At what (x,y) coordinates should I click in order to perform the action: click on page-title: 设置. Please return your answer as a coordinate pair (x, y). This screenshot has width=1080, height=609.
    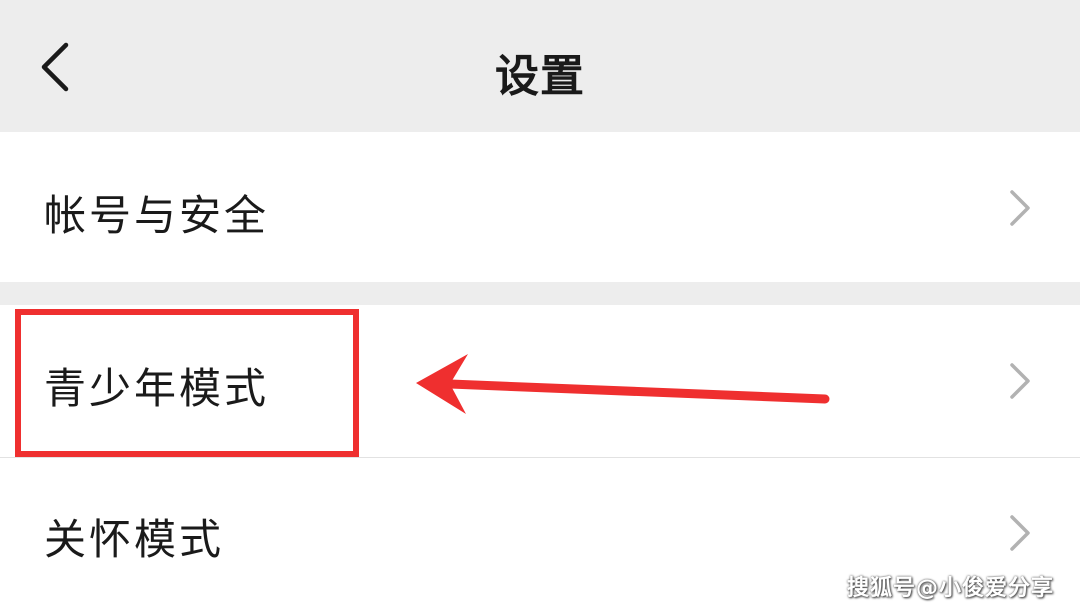
    Looking at the image, I should click on (540, 76).